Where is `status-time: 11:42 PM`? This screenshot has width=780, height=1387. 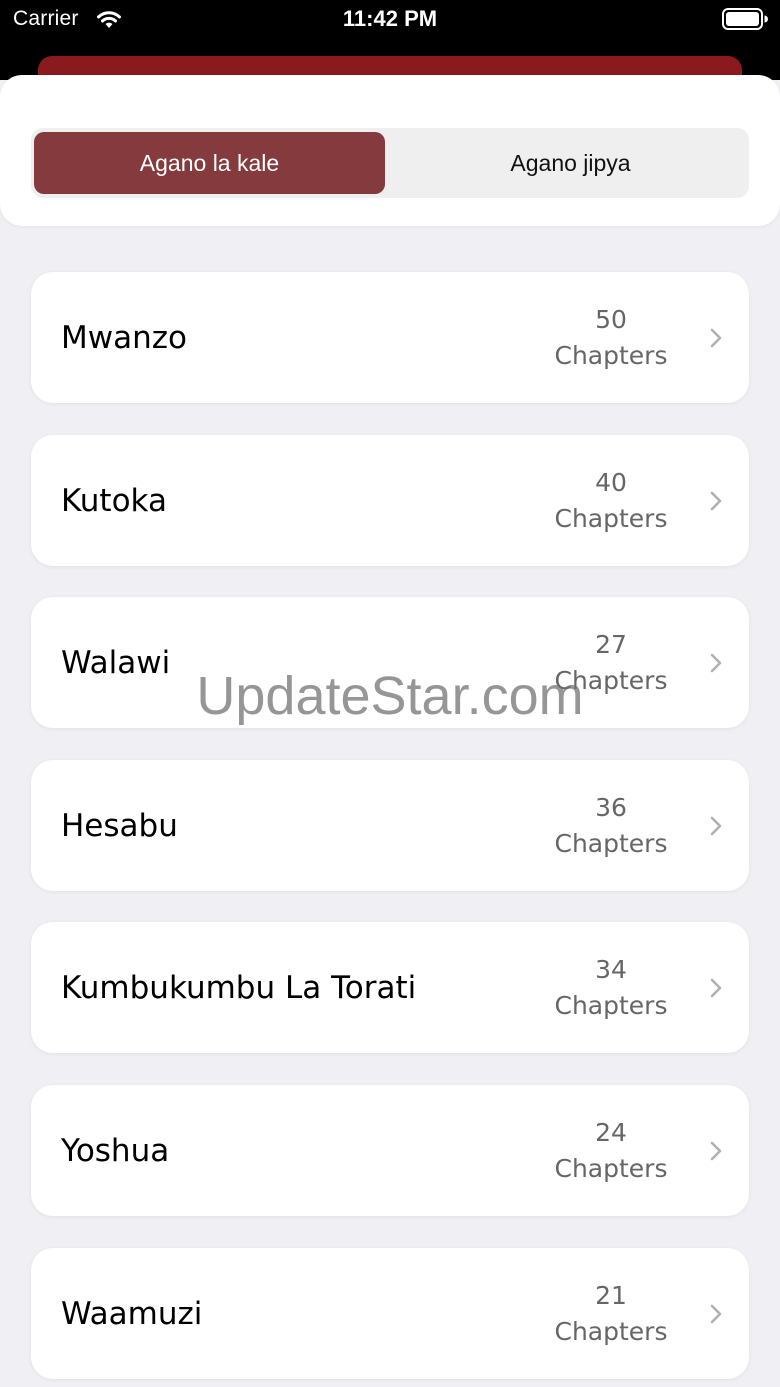 status-time: 11:42 PM is located at coordinates (390, 18).